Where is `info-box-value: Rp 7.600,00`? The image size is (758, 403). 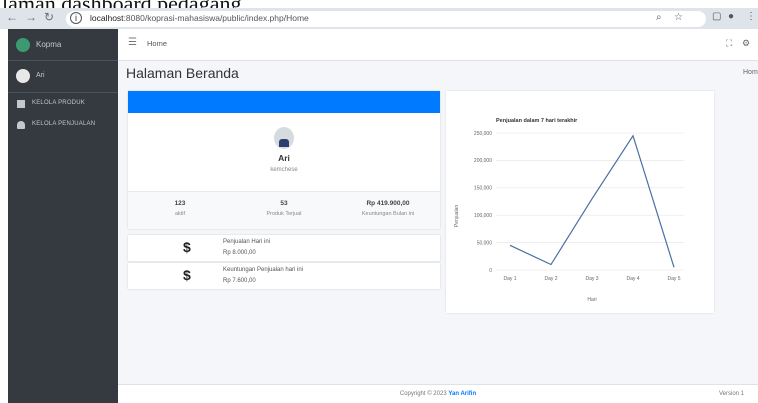 info-box-value: Rp 7.600,00 is located at coordinates (239, 281).